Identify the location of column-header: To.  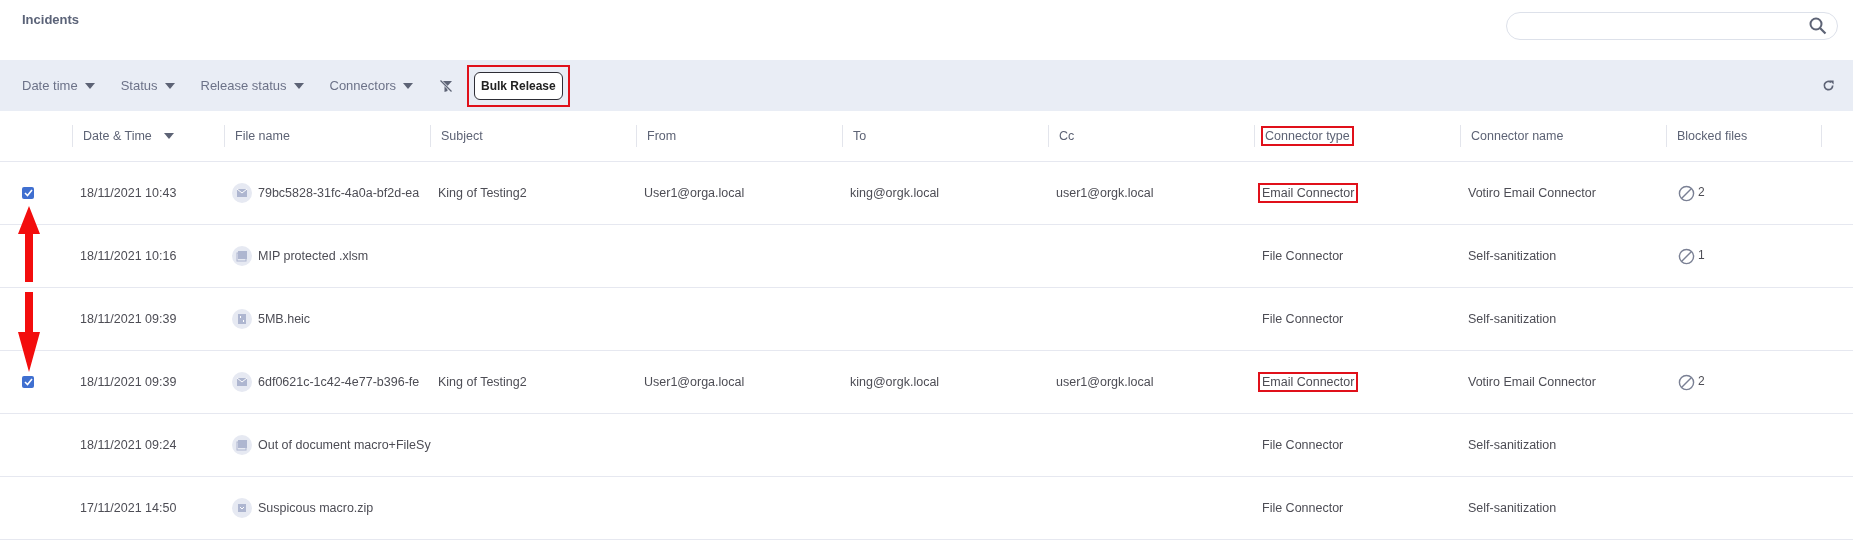
(860, 136).